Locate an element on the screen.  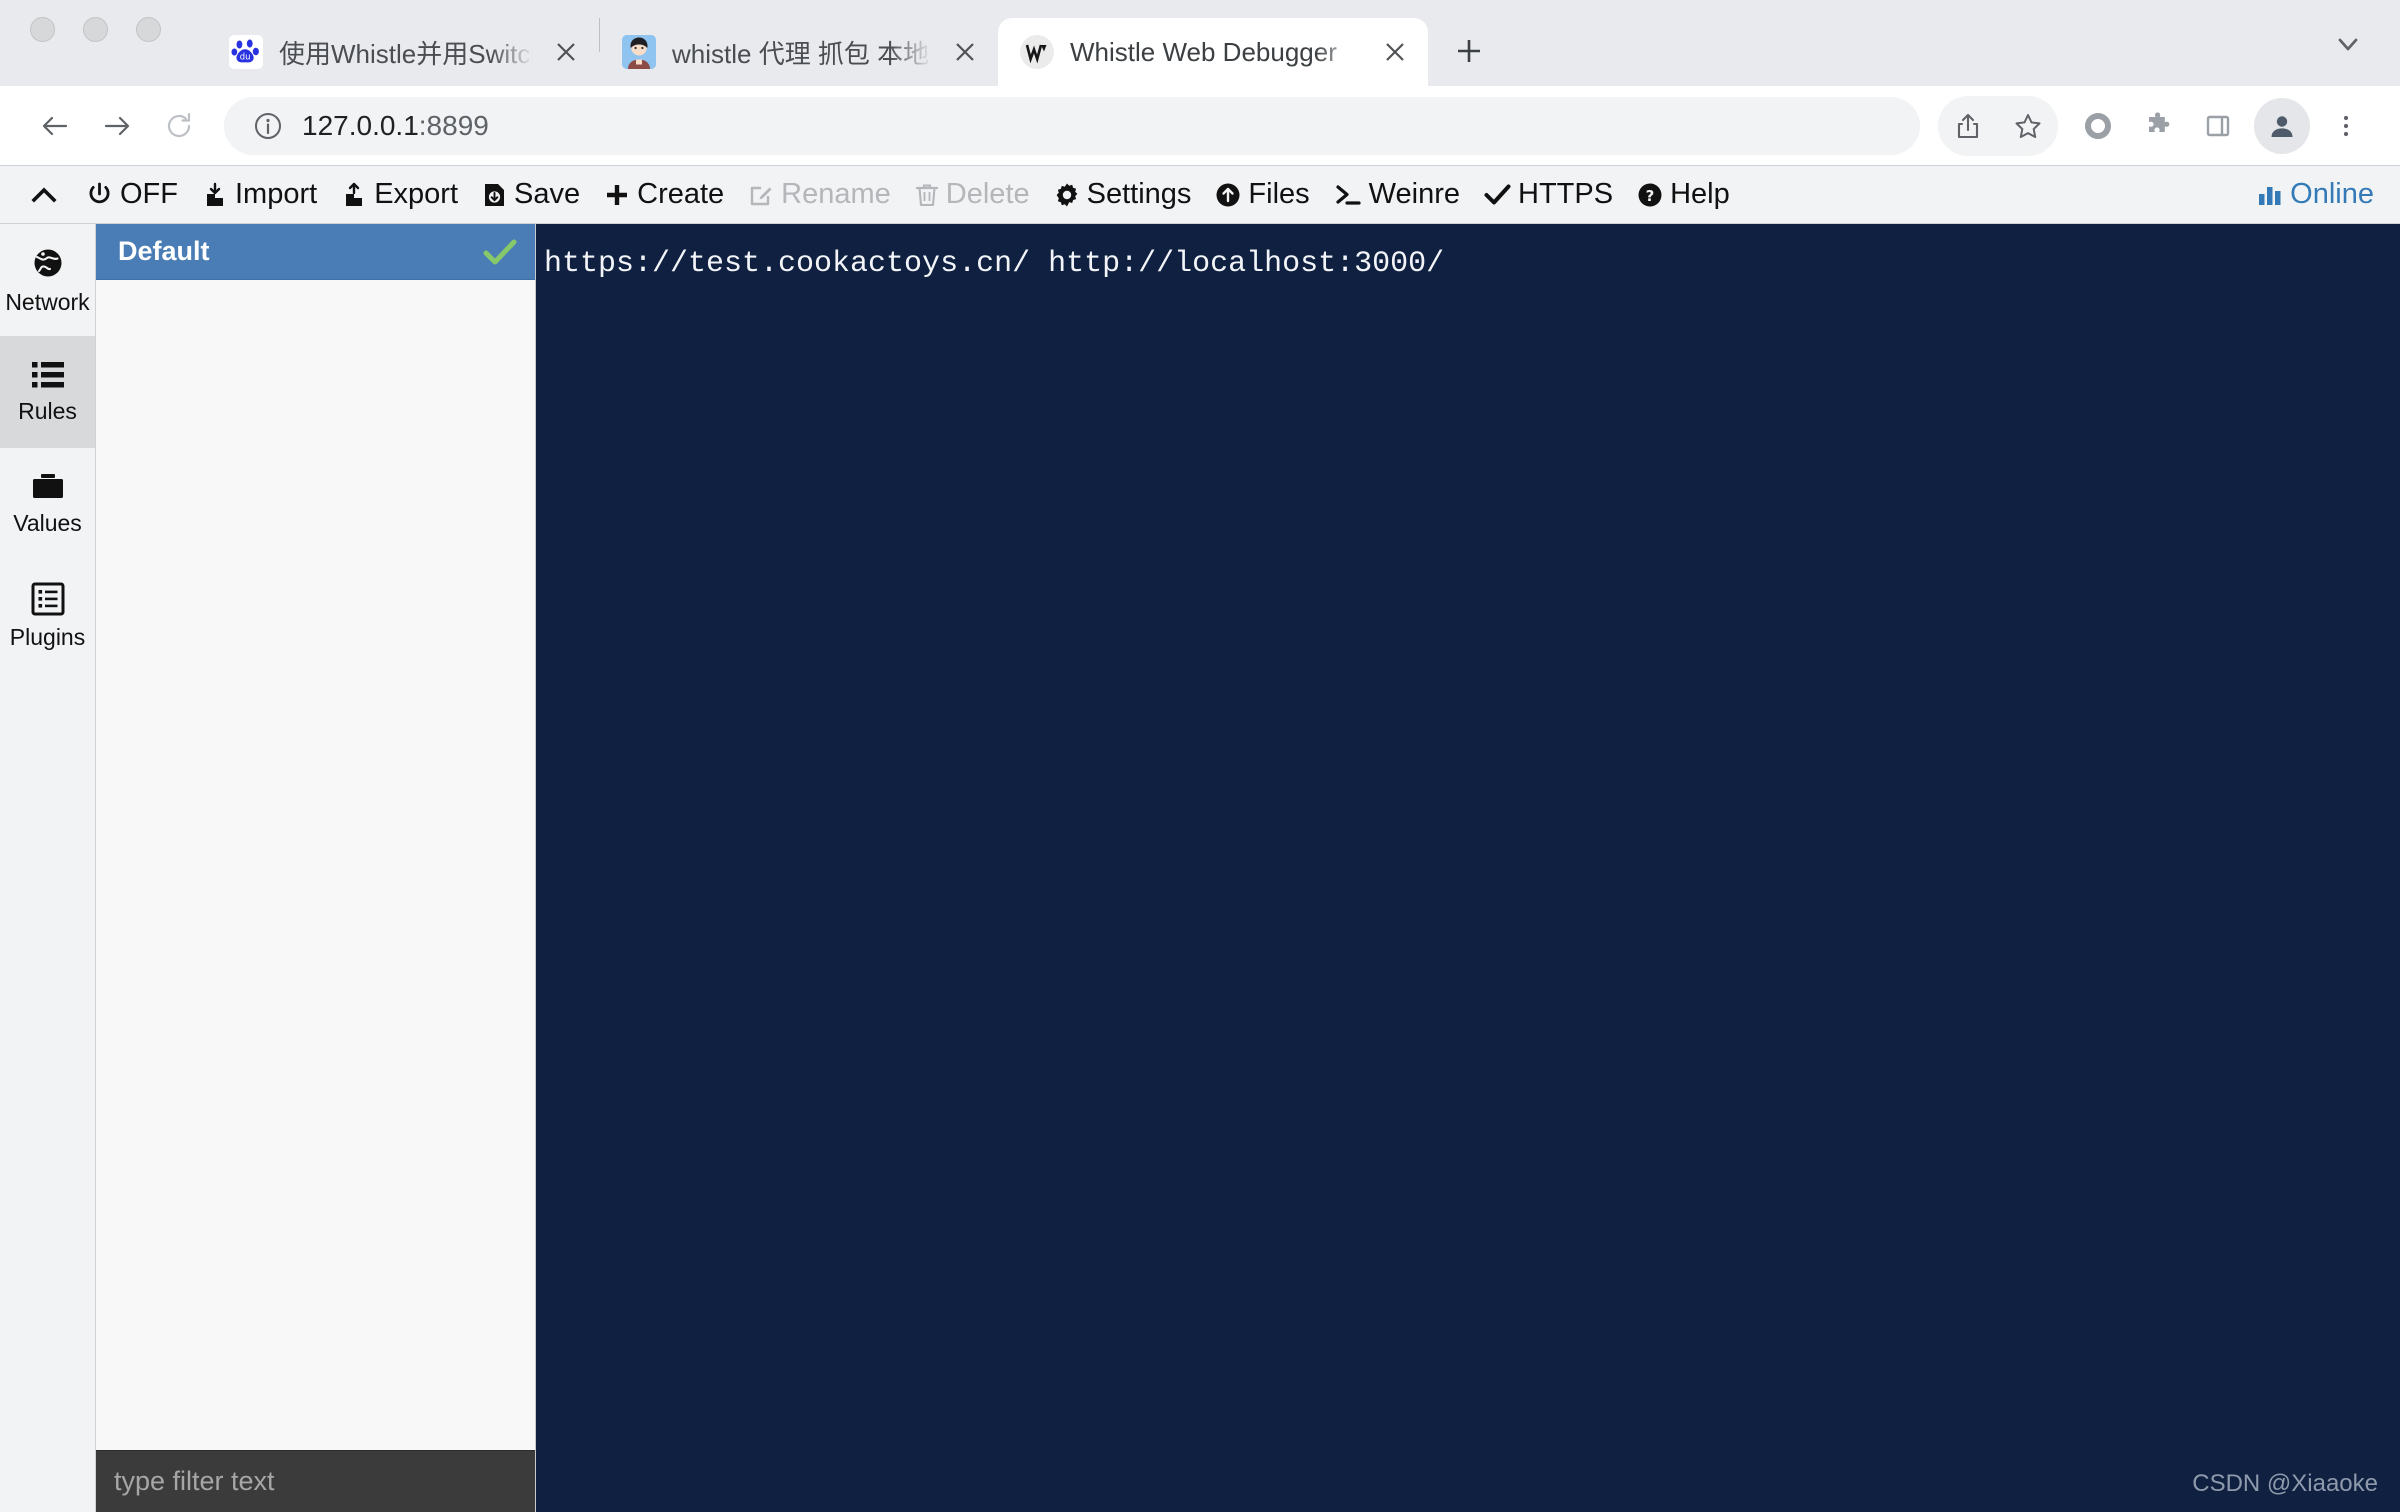
csdn-avatar-icon is located at coordinates (639, 52).